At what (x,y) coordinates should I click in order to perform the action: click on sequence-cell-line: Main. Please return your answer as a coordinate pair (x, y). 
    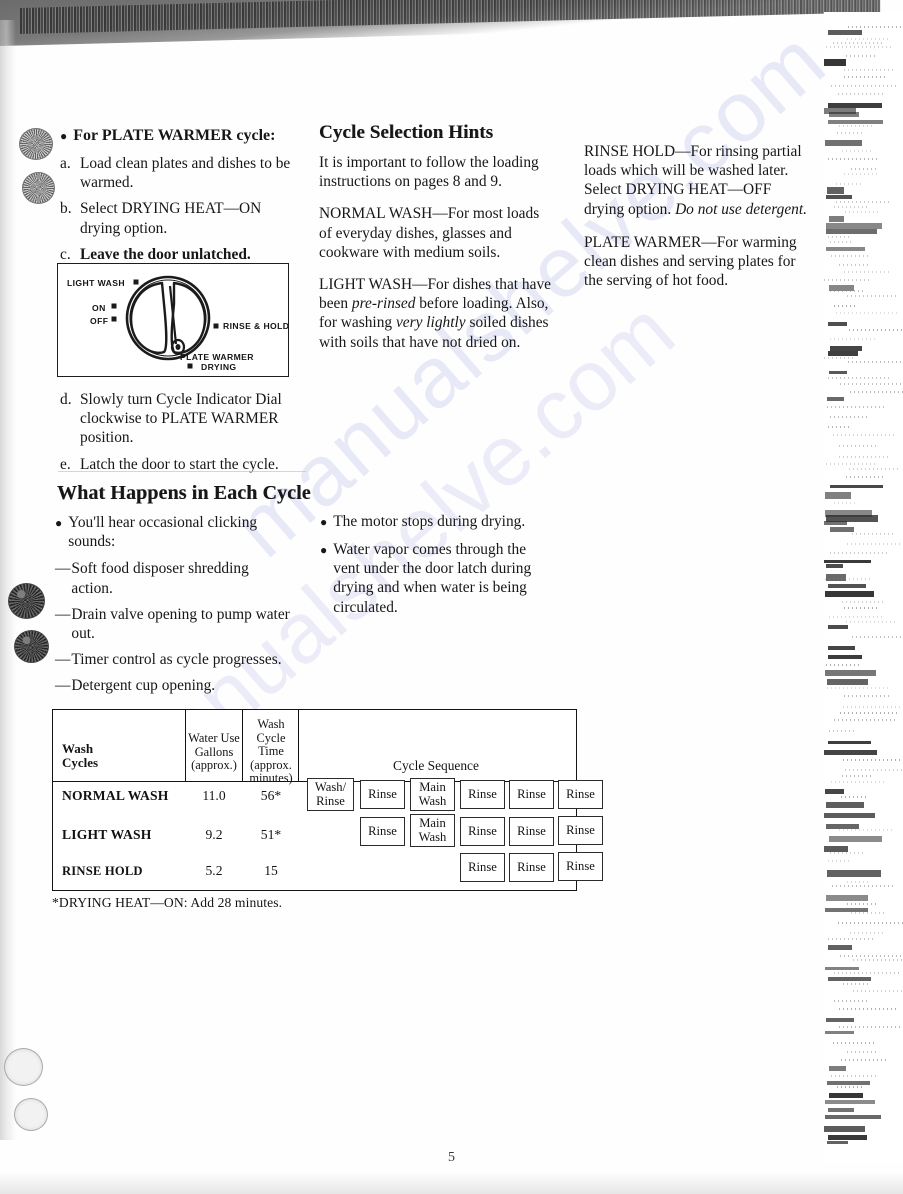
    Looking at the image, I should click on (432, 823).